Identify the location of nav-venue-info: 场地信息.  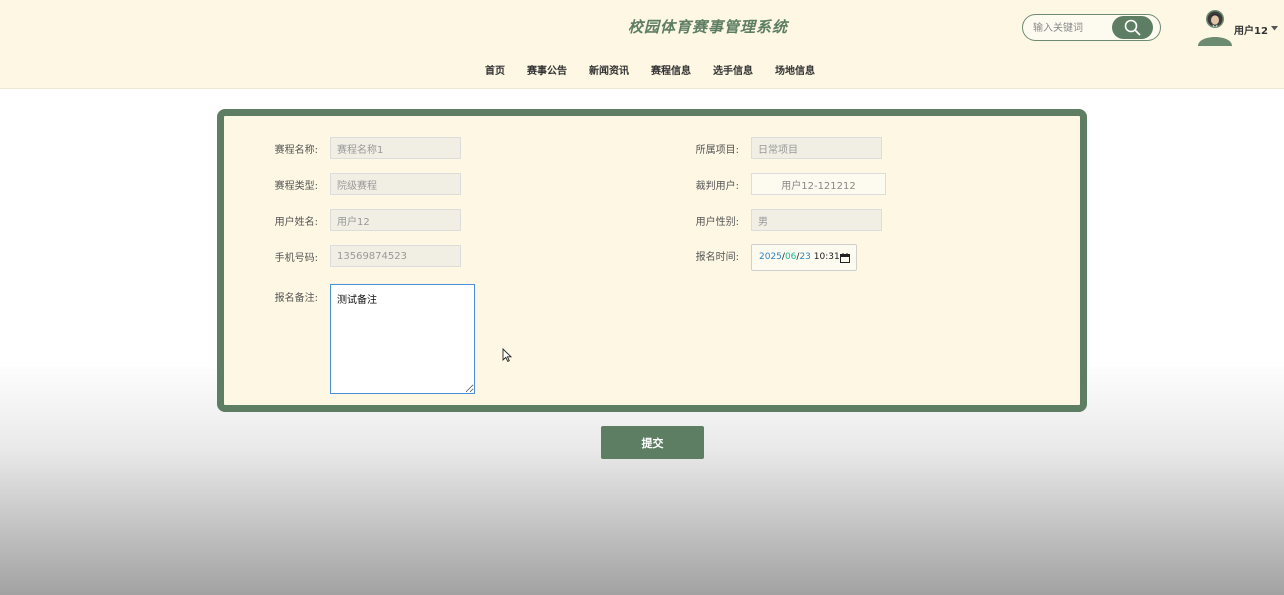
(795, 73).